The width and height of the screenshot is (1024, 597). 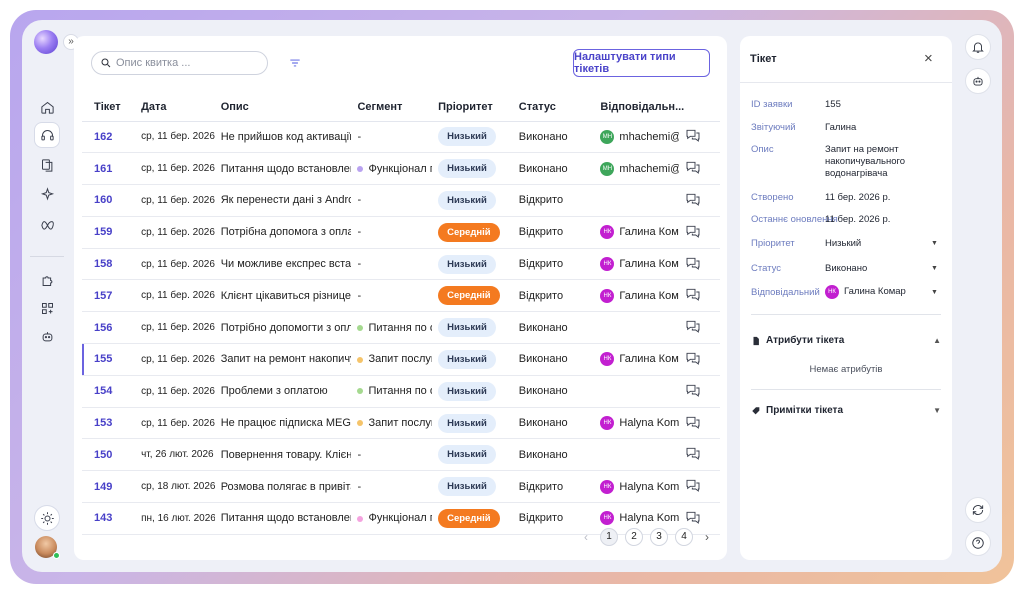 What do you see at coordinates (649, 486) in the screenshot?
I see `assignee-name: Halyna Koma` at bounding box center [649, 486].